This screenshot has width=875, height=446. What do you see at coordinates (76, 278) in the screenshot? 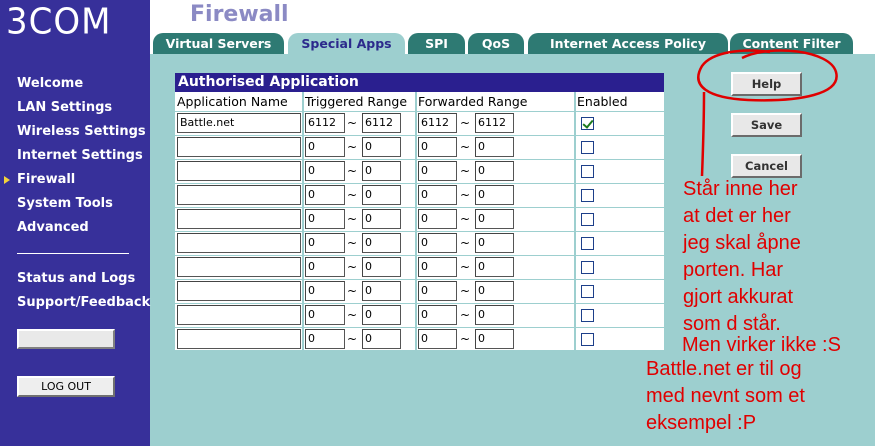
I see `sidebar-item-status-and-logs: Status and Logs` at bounding box center [76, 278].